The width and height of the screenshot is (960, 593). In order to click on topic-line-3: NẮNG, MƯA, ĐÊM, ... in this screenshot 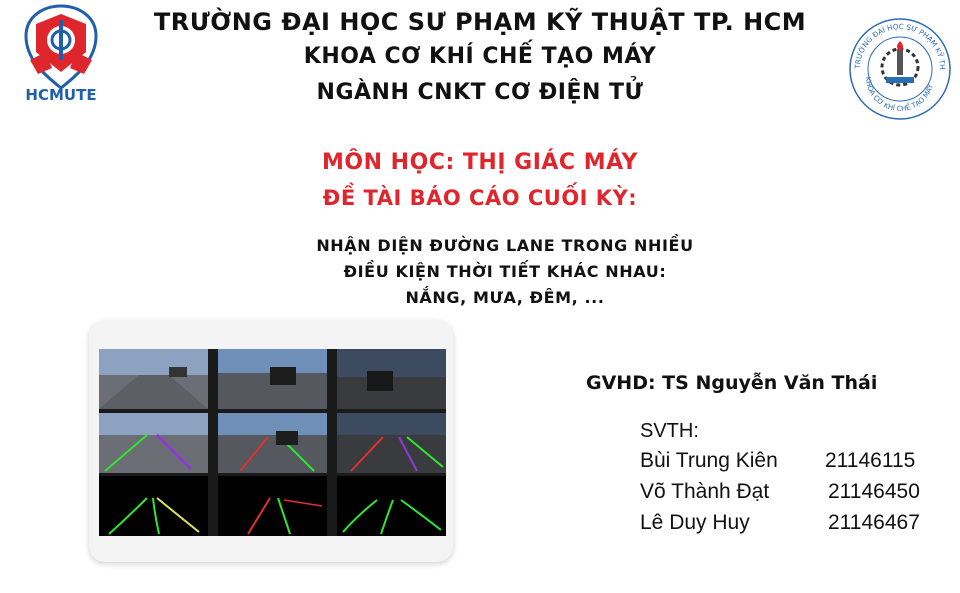, I will do `click(505, 297)`.